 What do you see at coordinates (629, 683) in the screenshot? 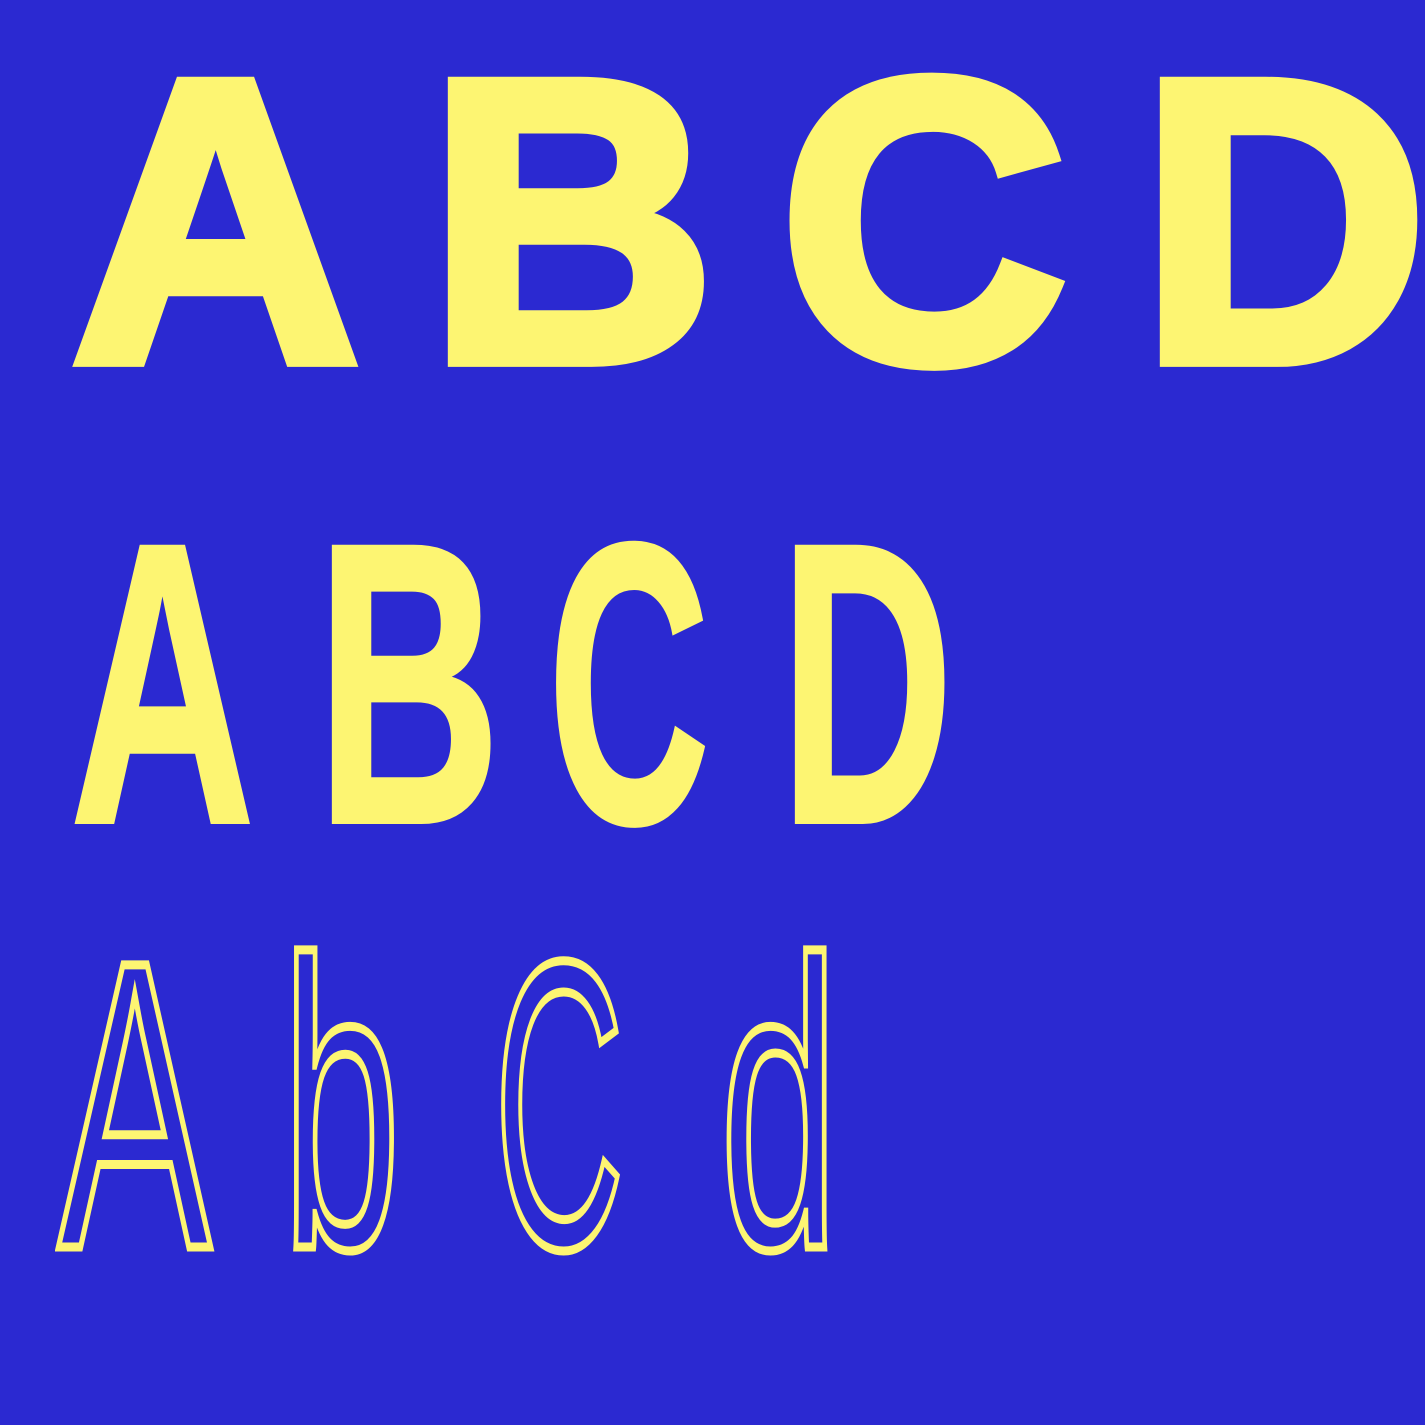
I see `glyph-condensed-C: C` at bounding box center [629, 683].